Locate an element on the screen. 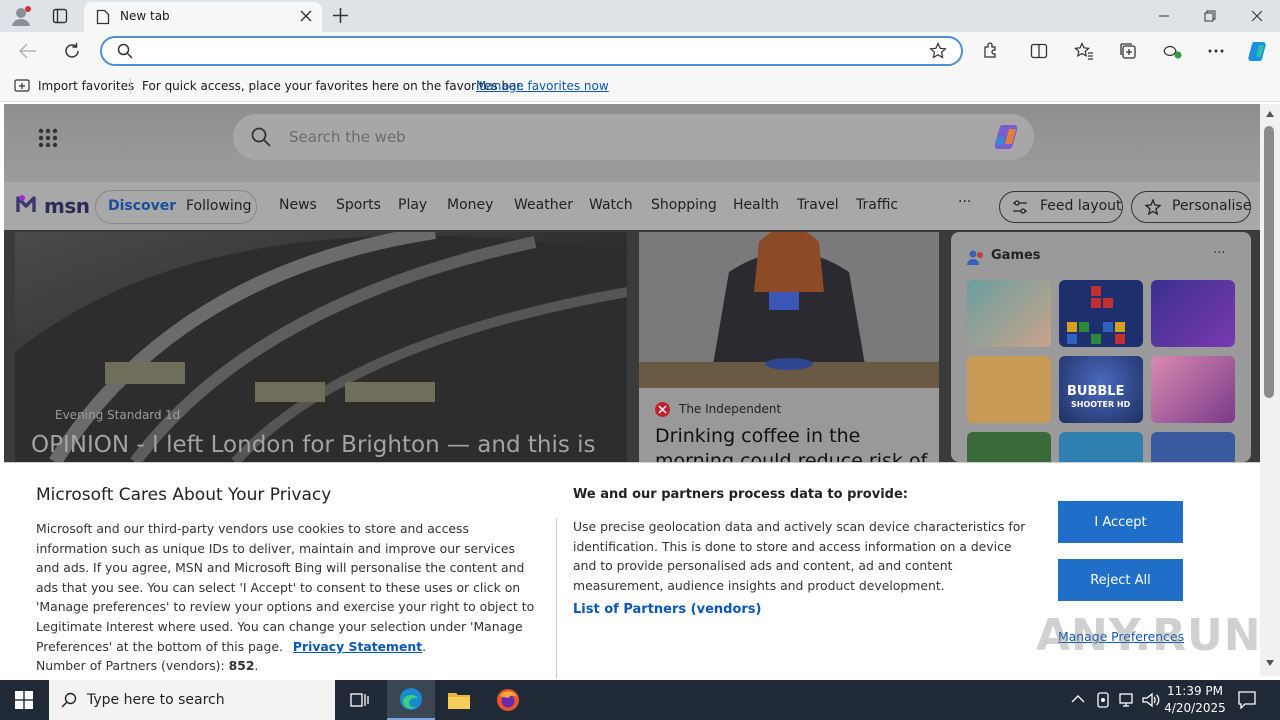 This screenshot has width=1280, height=720. nav-link-sports: Sports is located at coordinates (358, 205).